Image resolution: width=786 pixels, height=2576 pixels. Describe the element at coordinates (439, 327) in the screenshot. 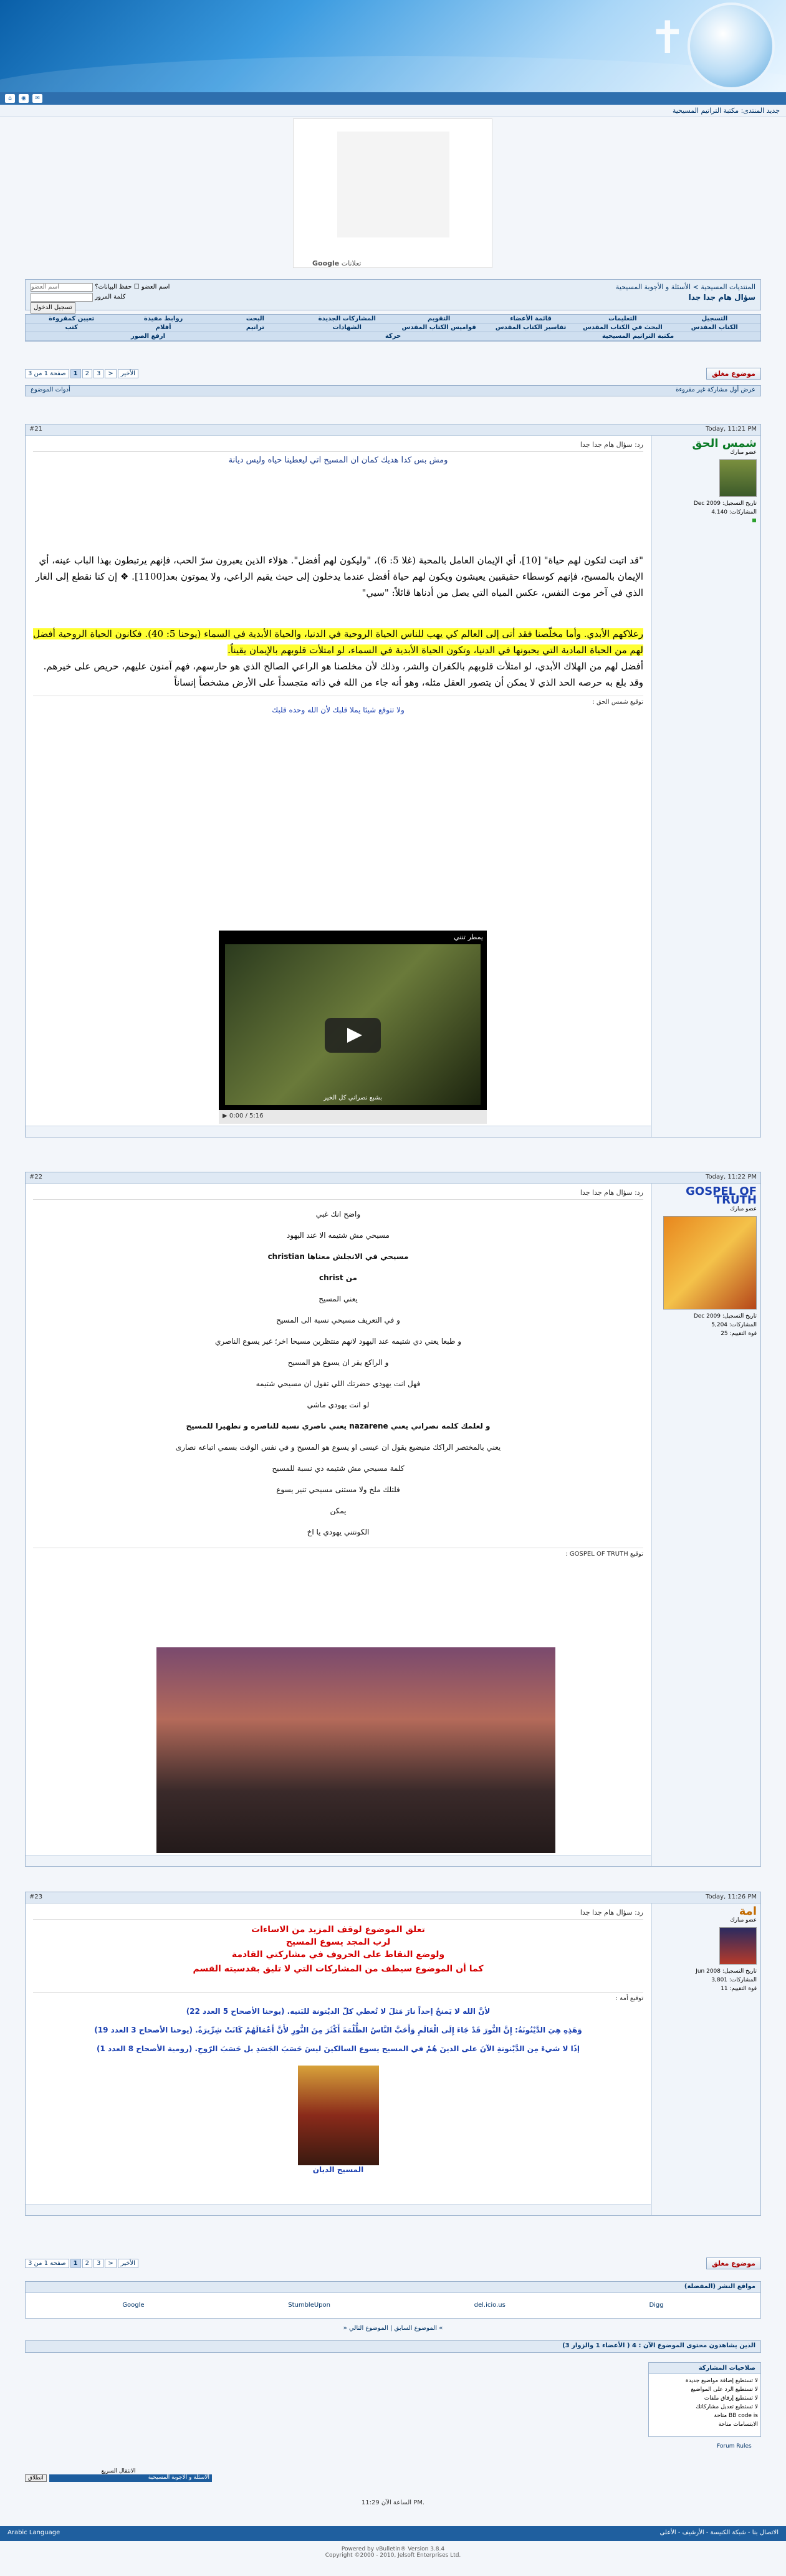

I see `menu-item: قواميس الكتاب المقدس` at that location.